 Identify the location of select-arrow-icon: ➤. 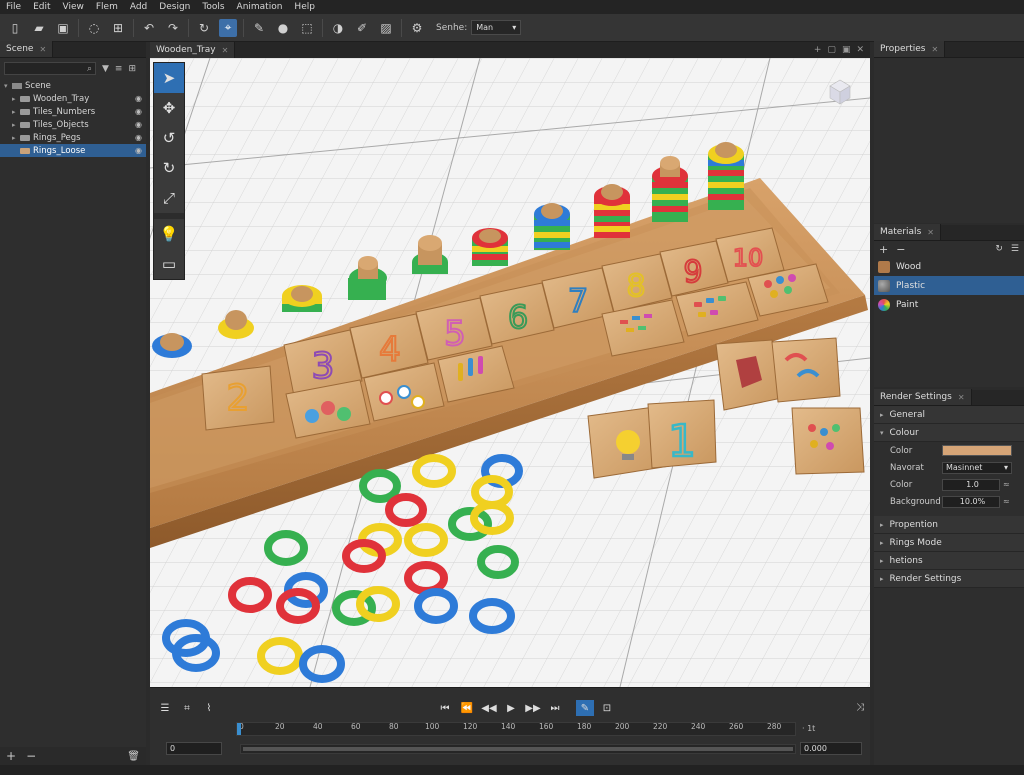
(169, 78).